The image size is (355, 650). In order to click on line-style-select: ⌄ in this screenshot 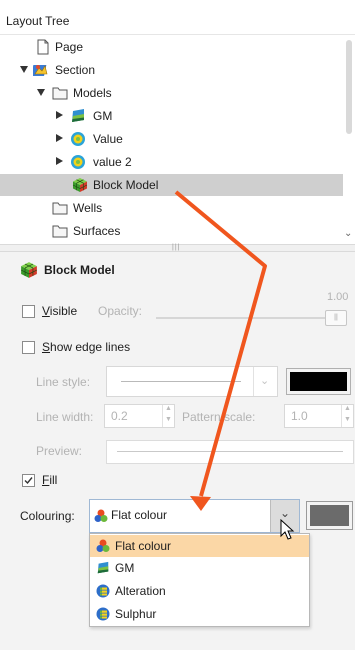, I will do `click(192, 381)`.